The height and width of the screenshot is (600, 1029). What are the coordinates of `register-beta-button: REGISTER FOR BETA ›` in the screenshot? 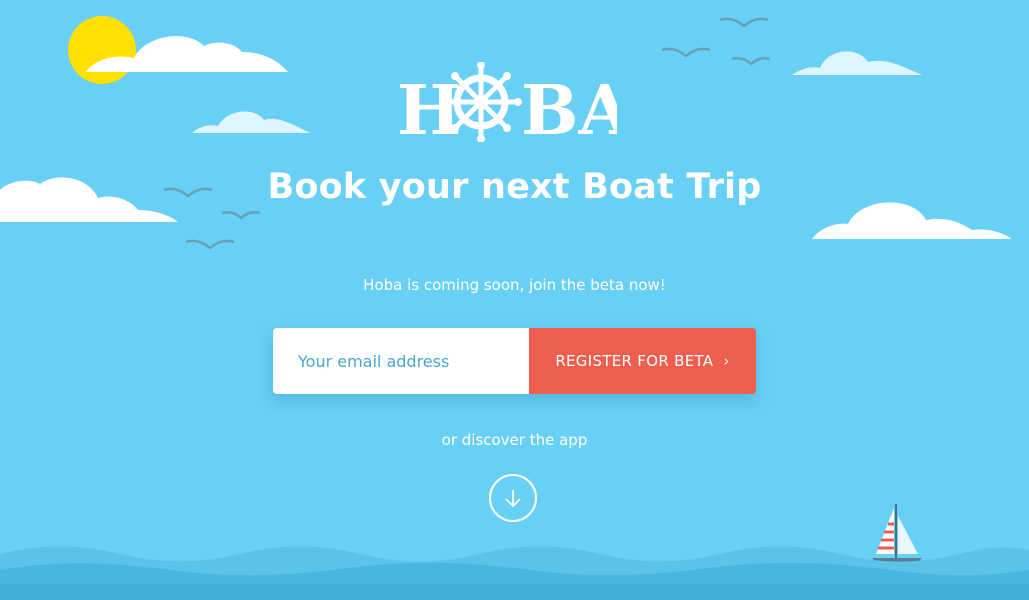 It's located at (642, 361).